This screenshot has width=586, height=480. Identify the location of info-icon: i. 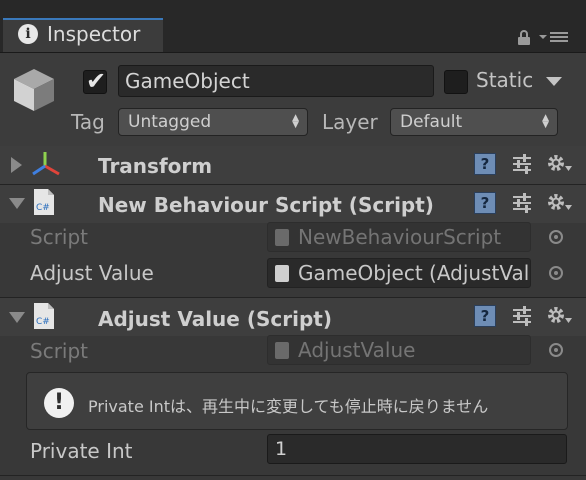
(28, 34).